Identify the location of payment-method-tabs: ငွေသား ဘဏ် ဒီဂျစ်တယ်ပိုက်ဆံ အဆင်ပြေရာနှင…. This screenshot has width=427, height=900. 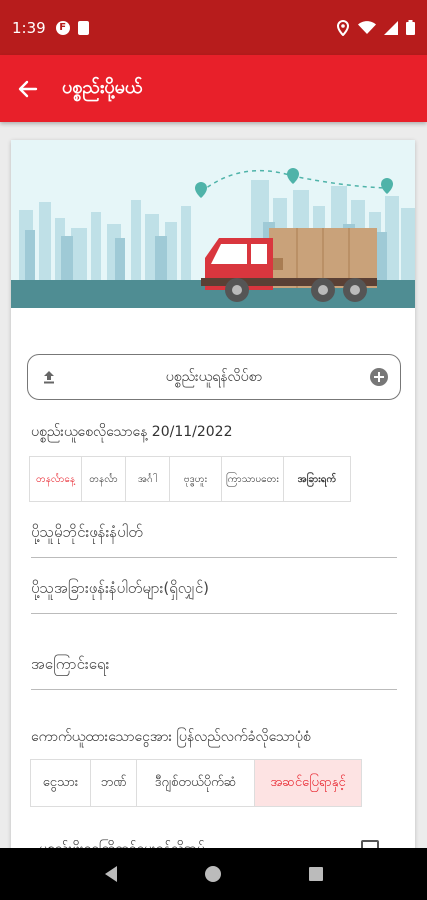
(196, 783).